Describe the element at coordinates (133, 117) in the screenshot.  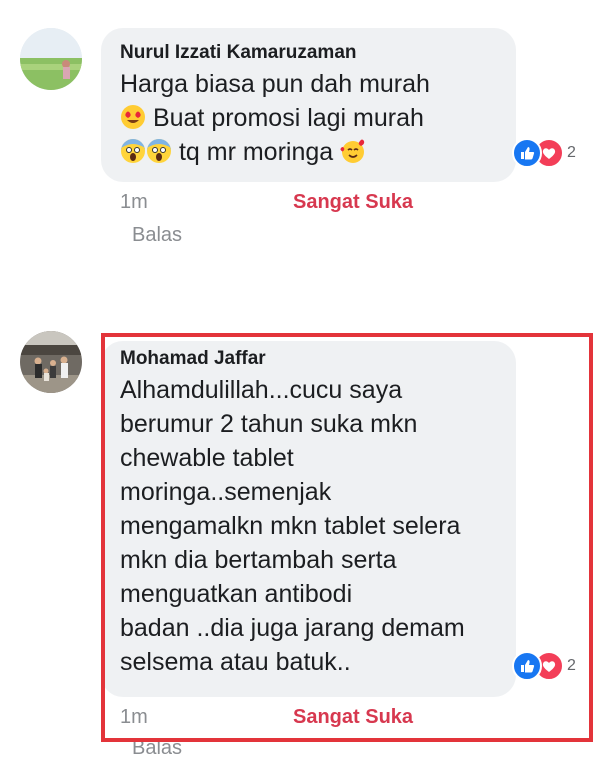
I see `heart-eyes-emoji` at that location.